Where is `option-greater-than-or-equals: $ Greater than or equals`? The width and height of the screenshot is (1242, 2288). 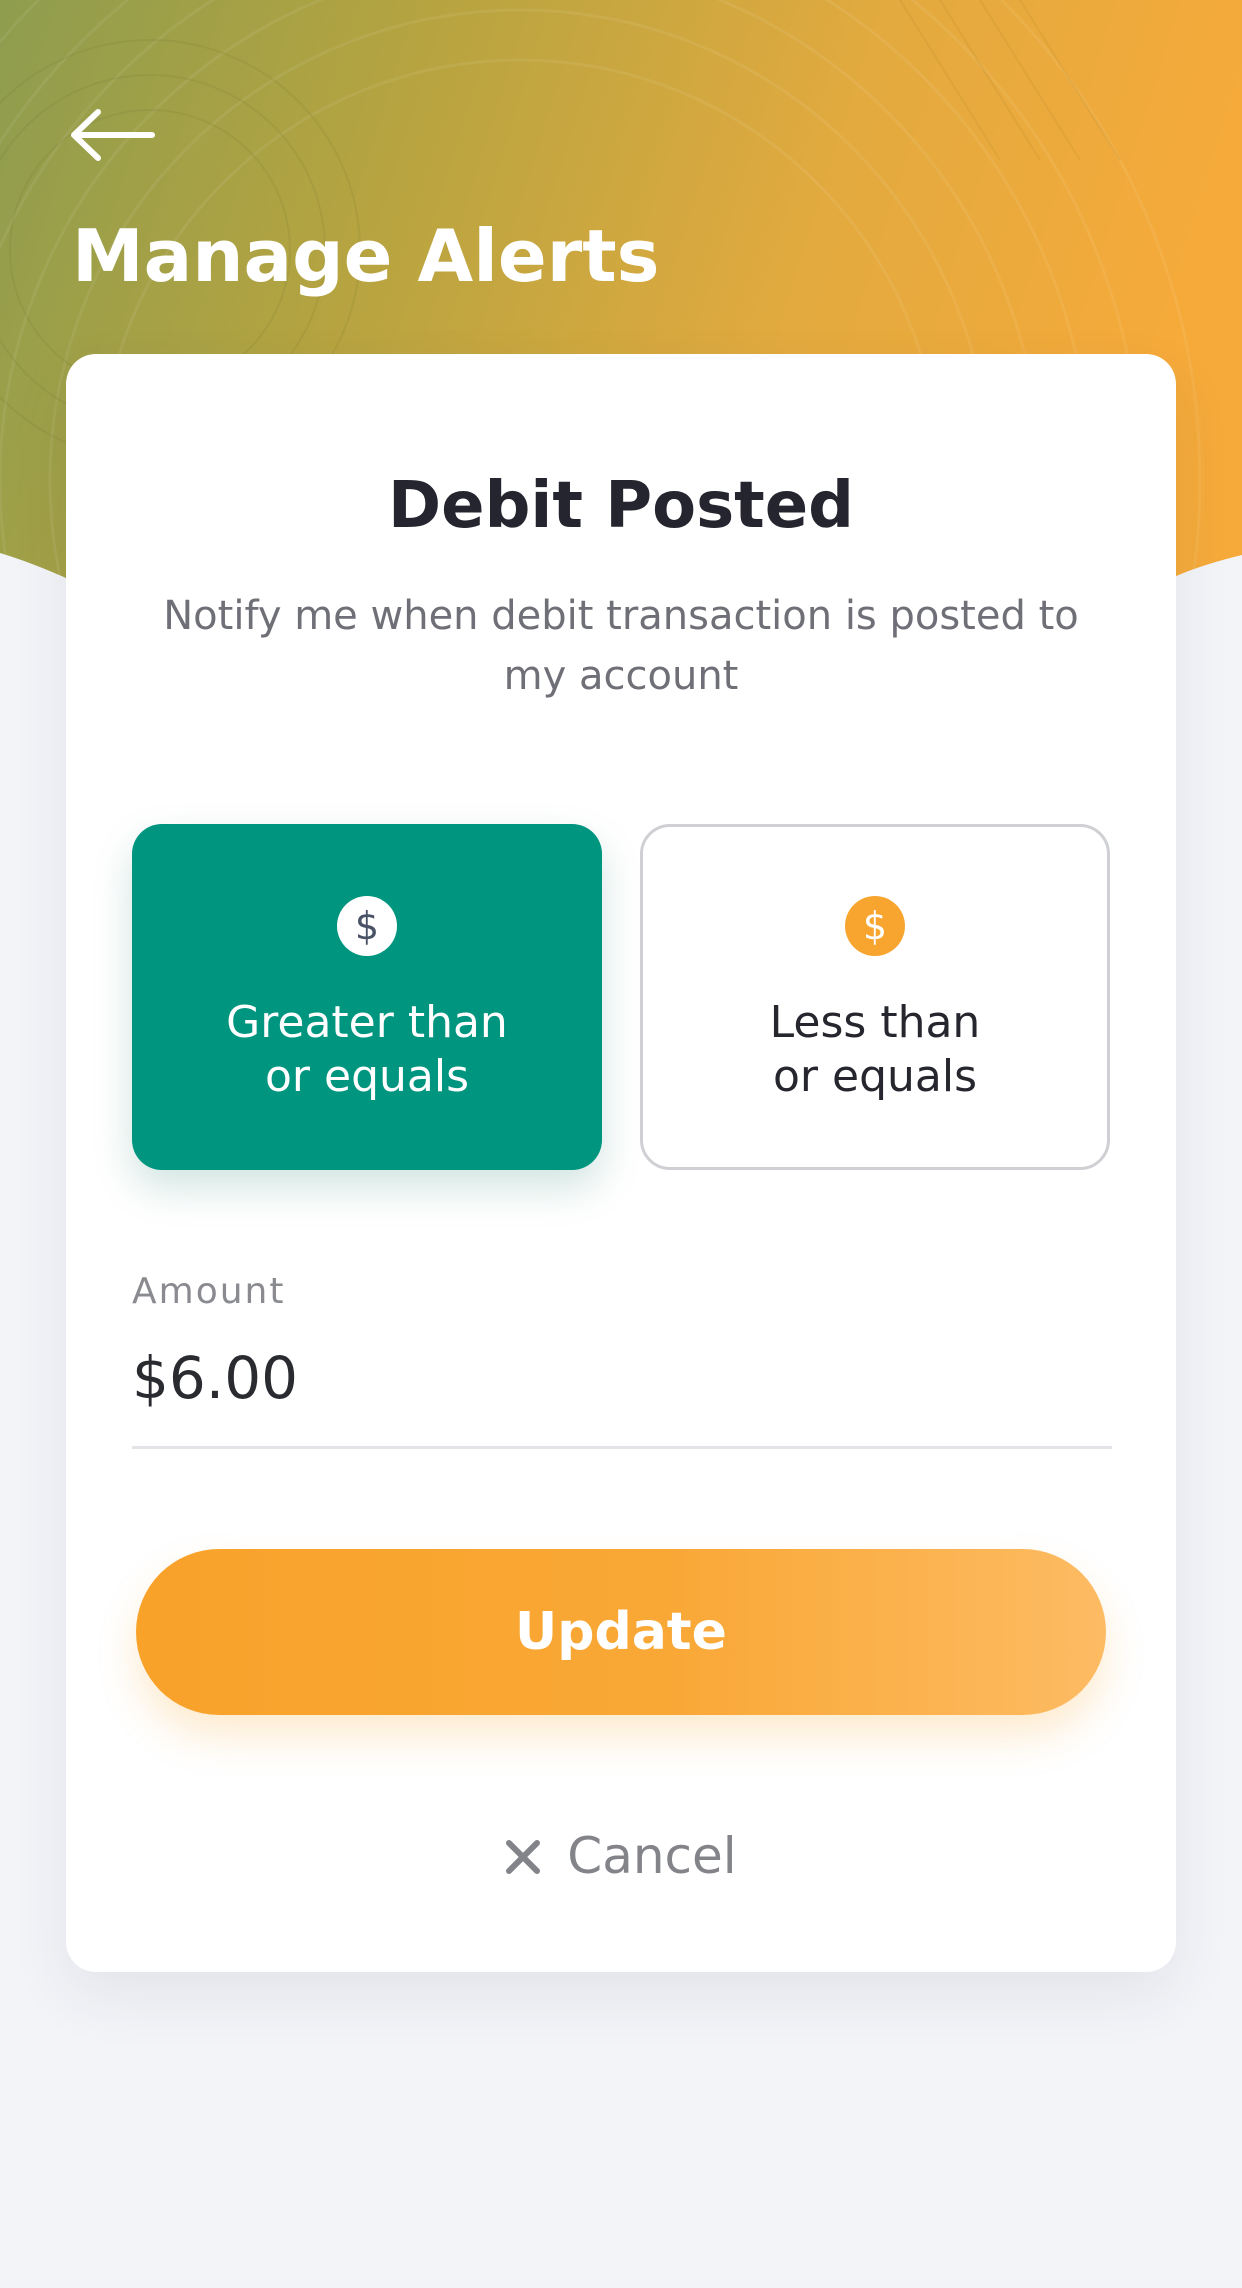 option-greater-than-or-equals: $ Greater than or equals is located at coordinates (367, 997).